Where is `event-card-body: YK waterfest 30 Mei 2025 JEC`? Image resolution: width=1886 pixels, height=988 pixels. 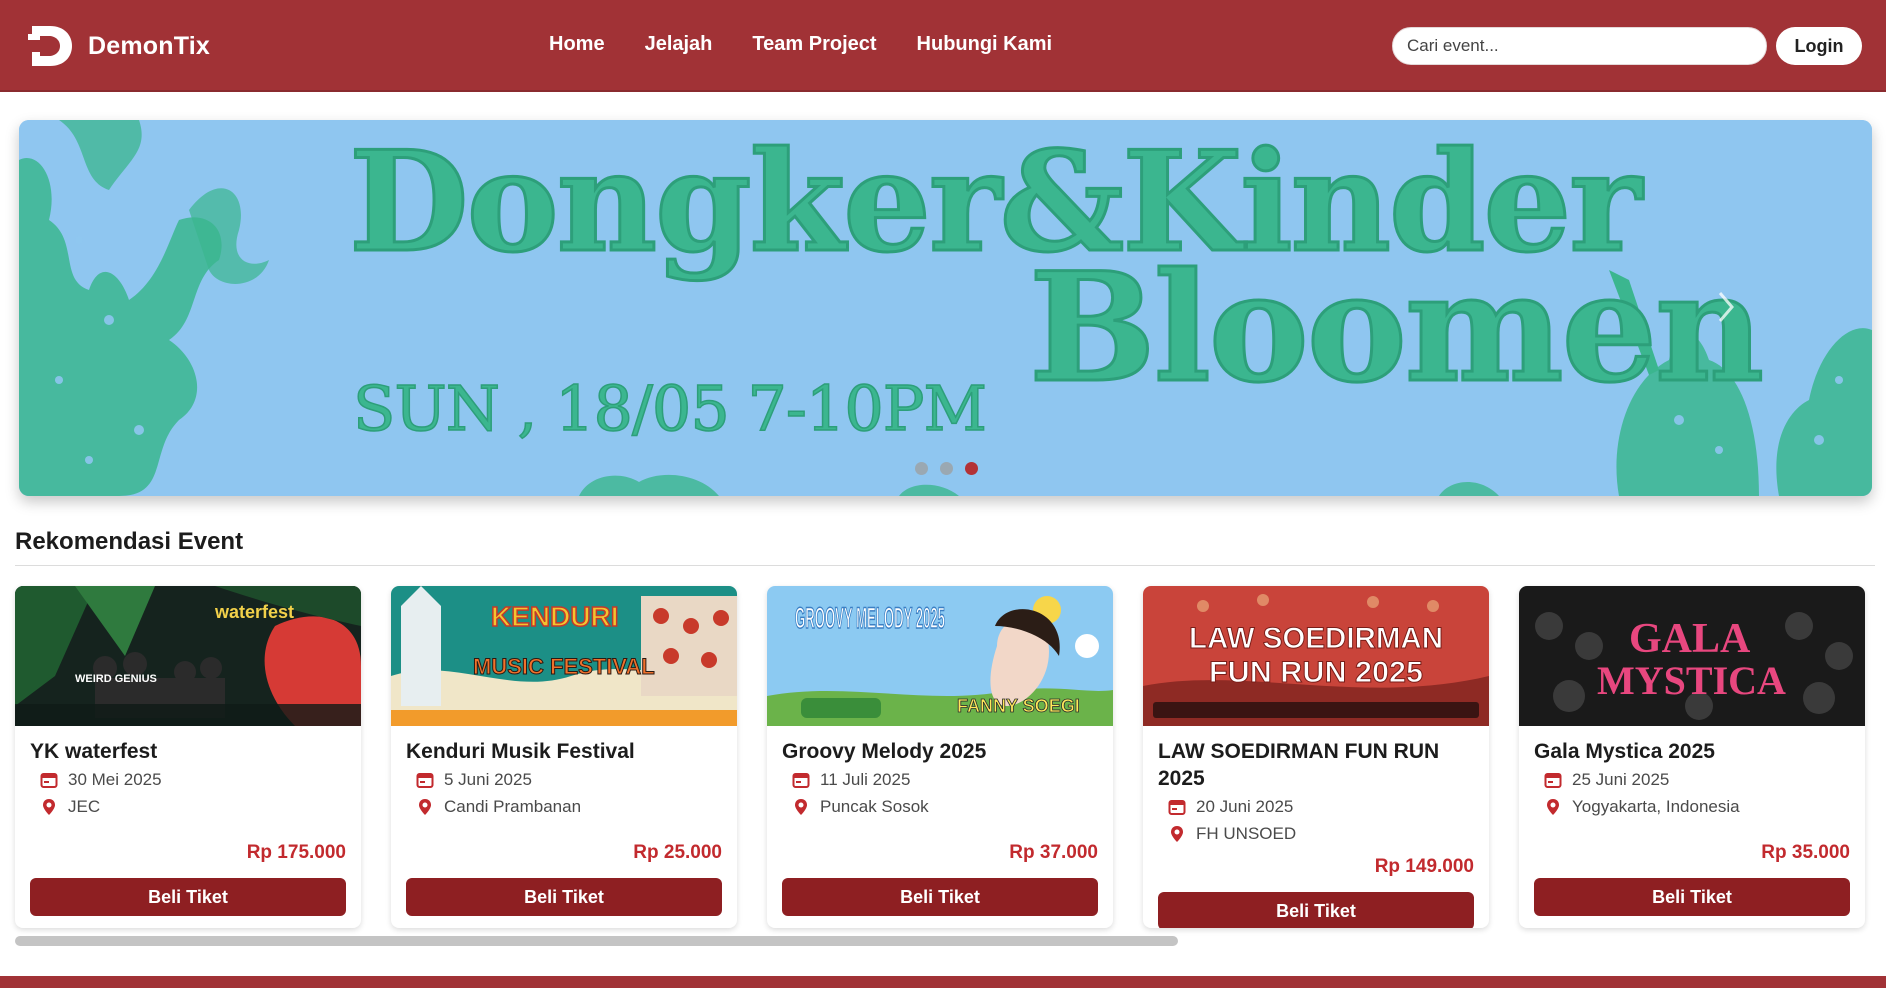 event-card-body: YK waterfest 30 Mei 2025 JEC is located at coordinates (188, 778).